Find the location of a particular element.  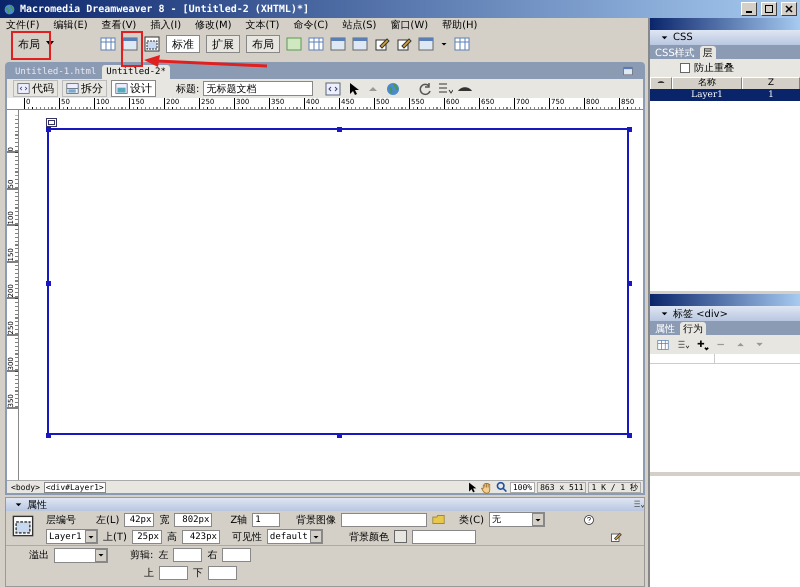

clip-right-field is located at coordinates (237, 555).